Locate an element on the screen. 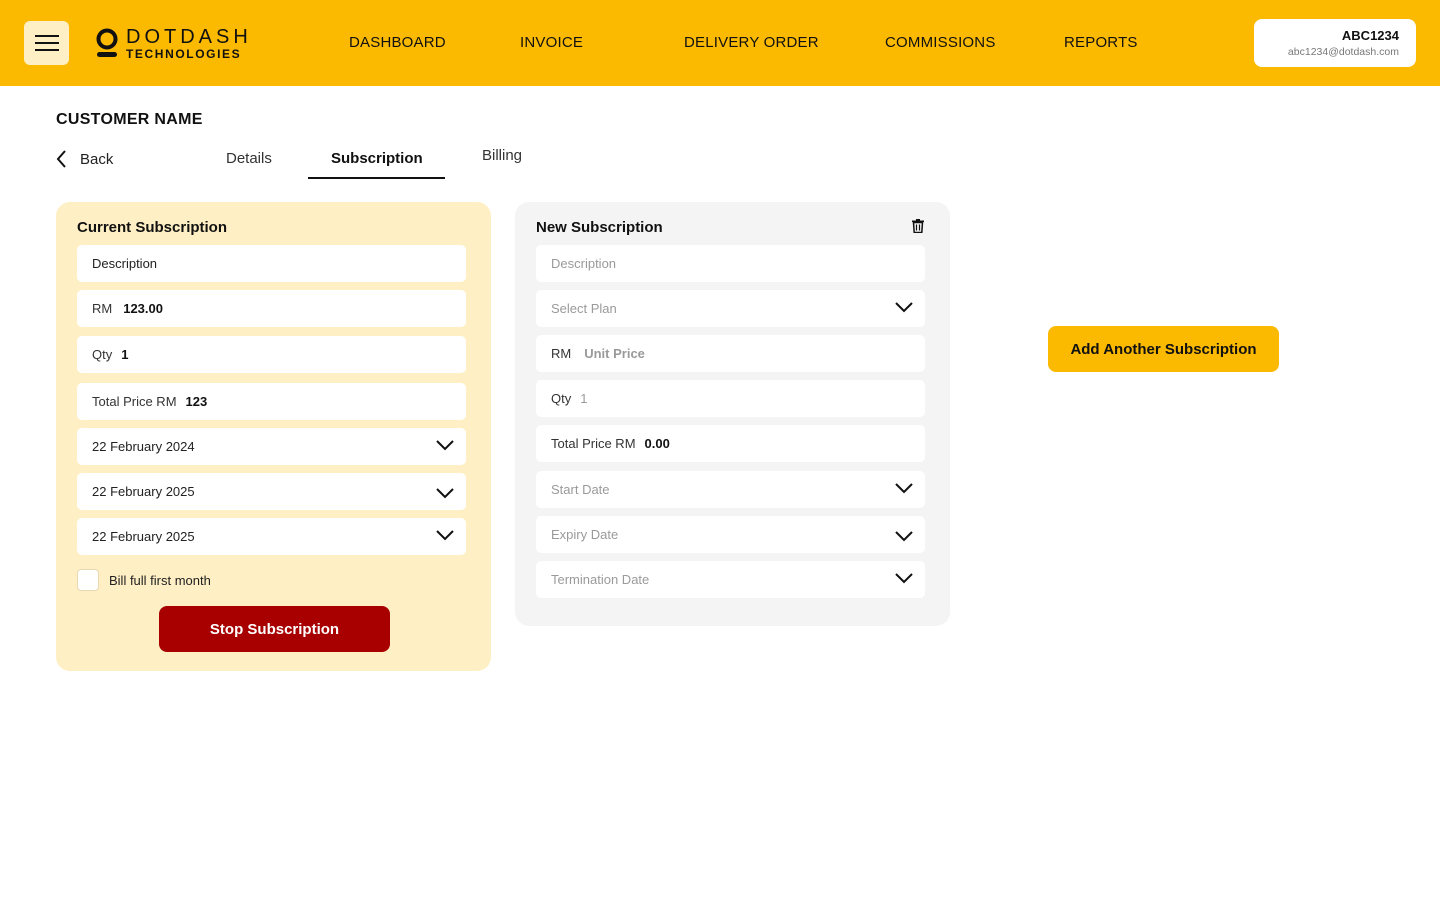 This screenshot has height=902, width=1440. active-tab-indicator is located at coordinates (376, 178).